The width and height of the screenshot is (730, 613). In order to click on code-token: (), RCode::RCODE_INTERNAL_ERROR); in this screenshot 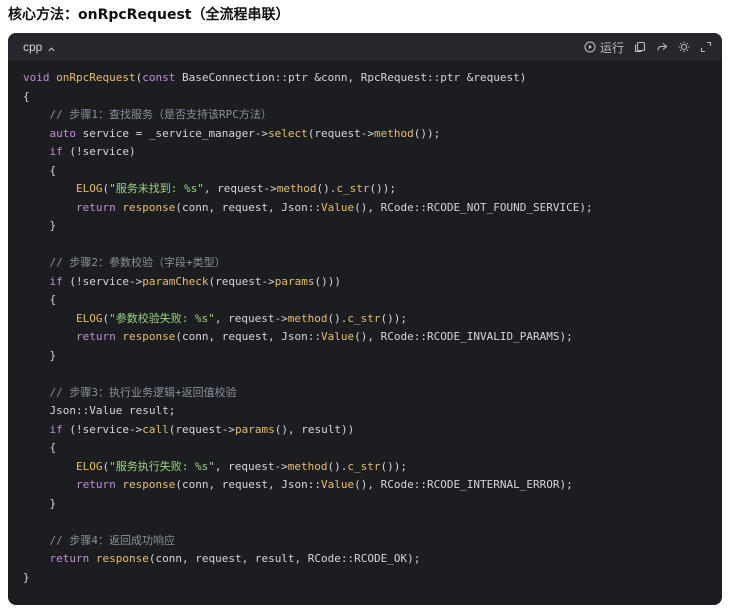, I will do `click(463, 484)`.